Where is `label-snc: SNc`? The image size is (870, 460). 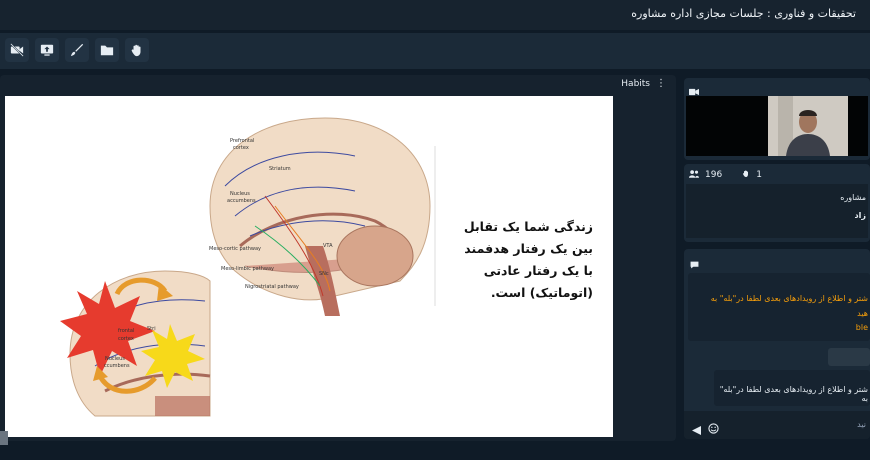 label-snc: SNc is located at coordinates (324, 274).